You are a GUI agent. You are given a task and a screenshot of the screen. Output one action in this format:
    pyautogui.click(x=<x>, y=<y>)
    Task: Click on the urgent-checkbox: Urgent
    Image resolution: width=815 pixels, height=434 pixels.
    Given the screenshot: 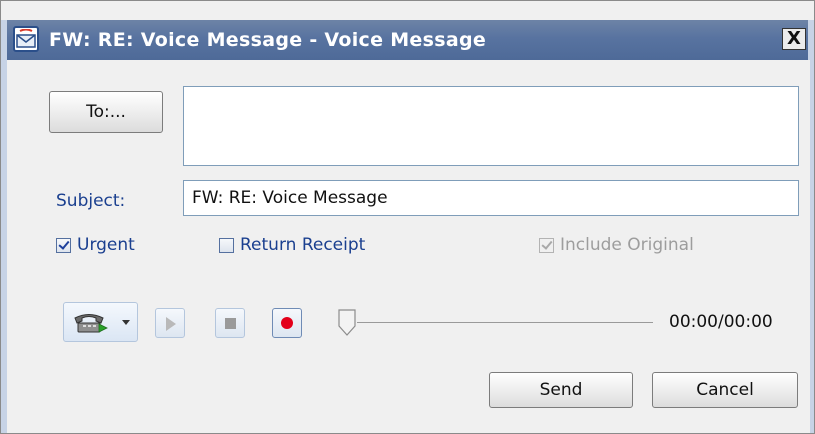 What is the action you would take?
    pyautogui.click(x=95, y=245)
    